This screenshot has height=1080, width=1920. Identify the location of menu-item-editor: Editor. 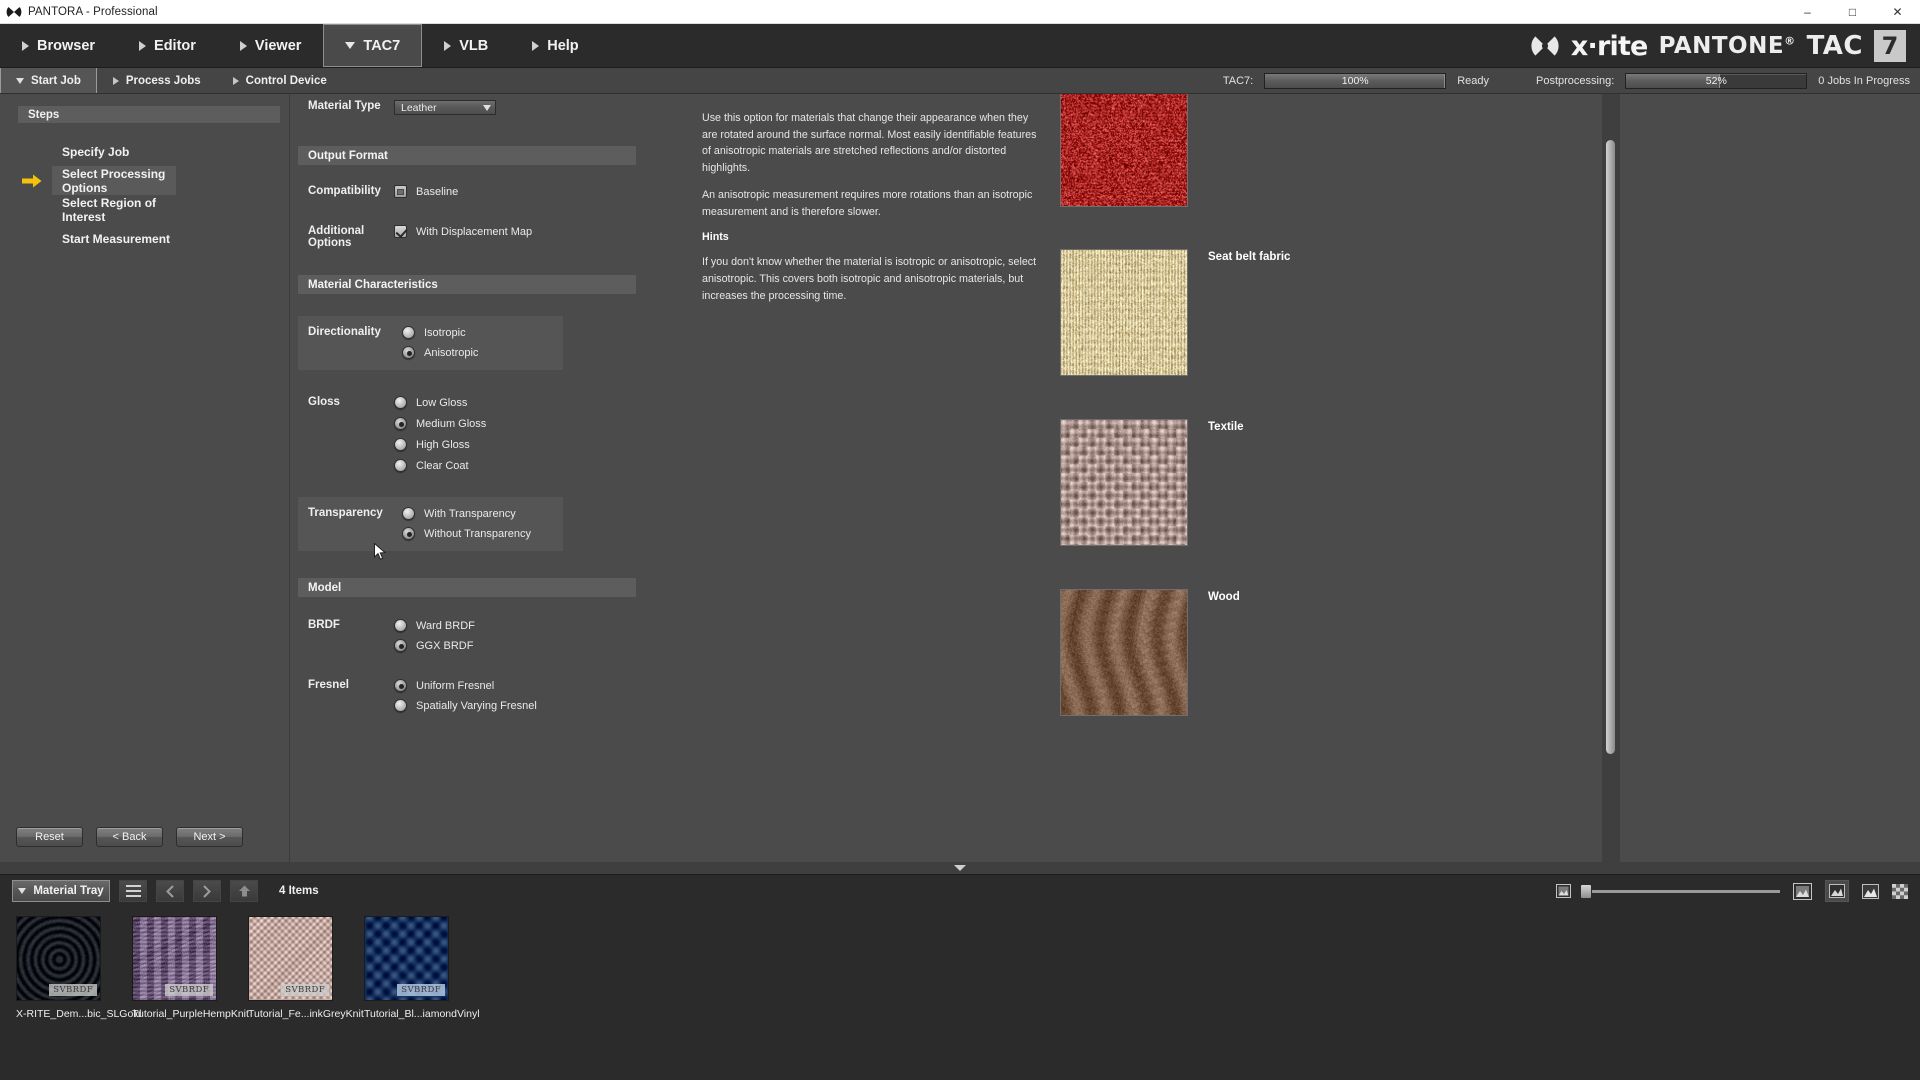
(167, 45).